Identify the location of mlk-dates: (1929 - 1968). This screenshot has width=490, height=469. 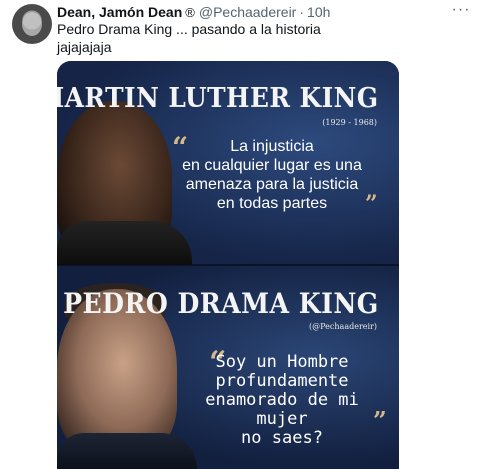
(349, 122).